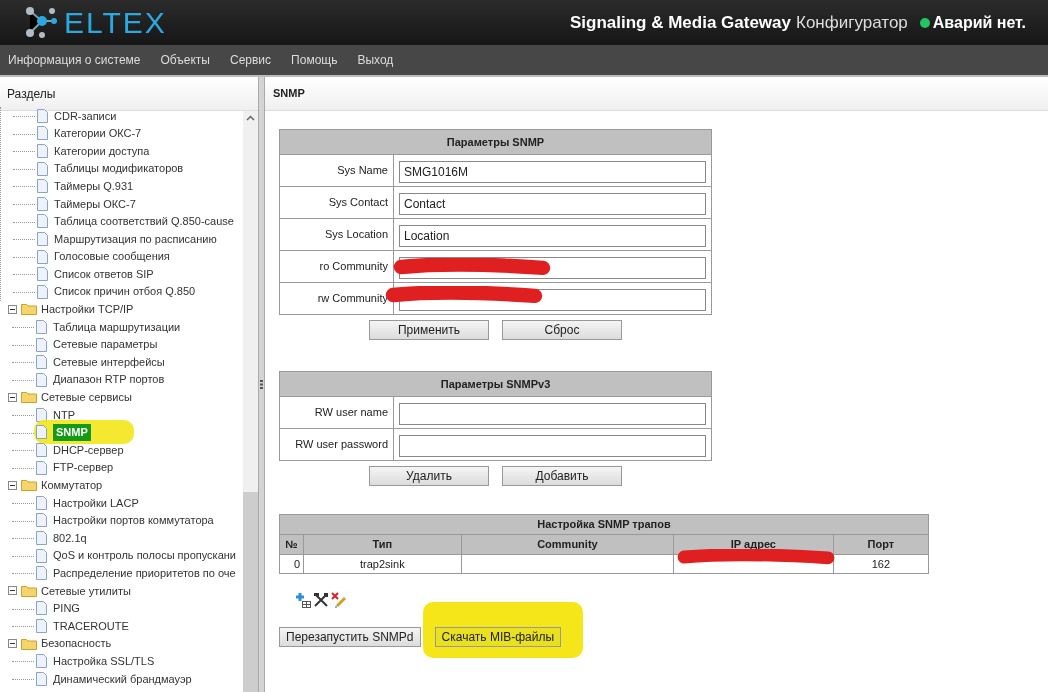  What do you see at coordinates (122, 679) in the screenshot?
I see `tree-item: Динамический брандмауэр` at bounding box center [122, 679].